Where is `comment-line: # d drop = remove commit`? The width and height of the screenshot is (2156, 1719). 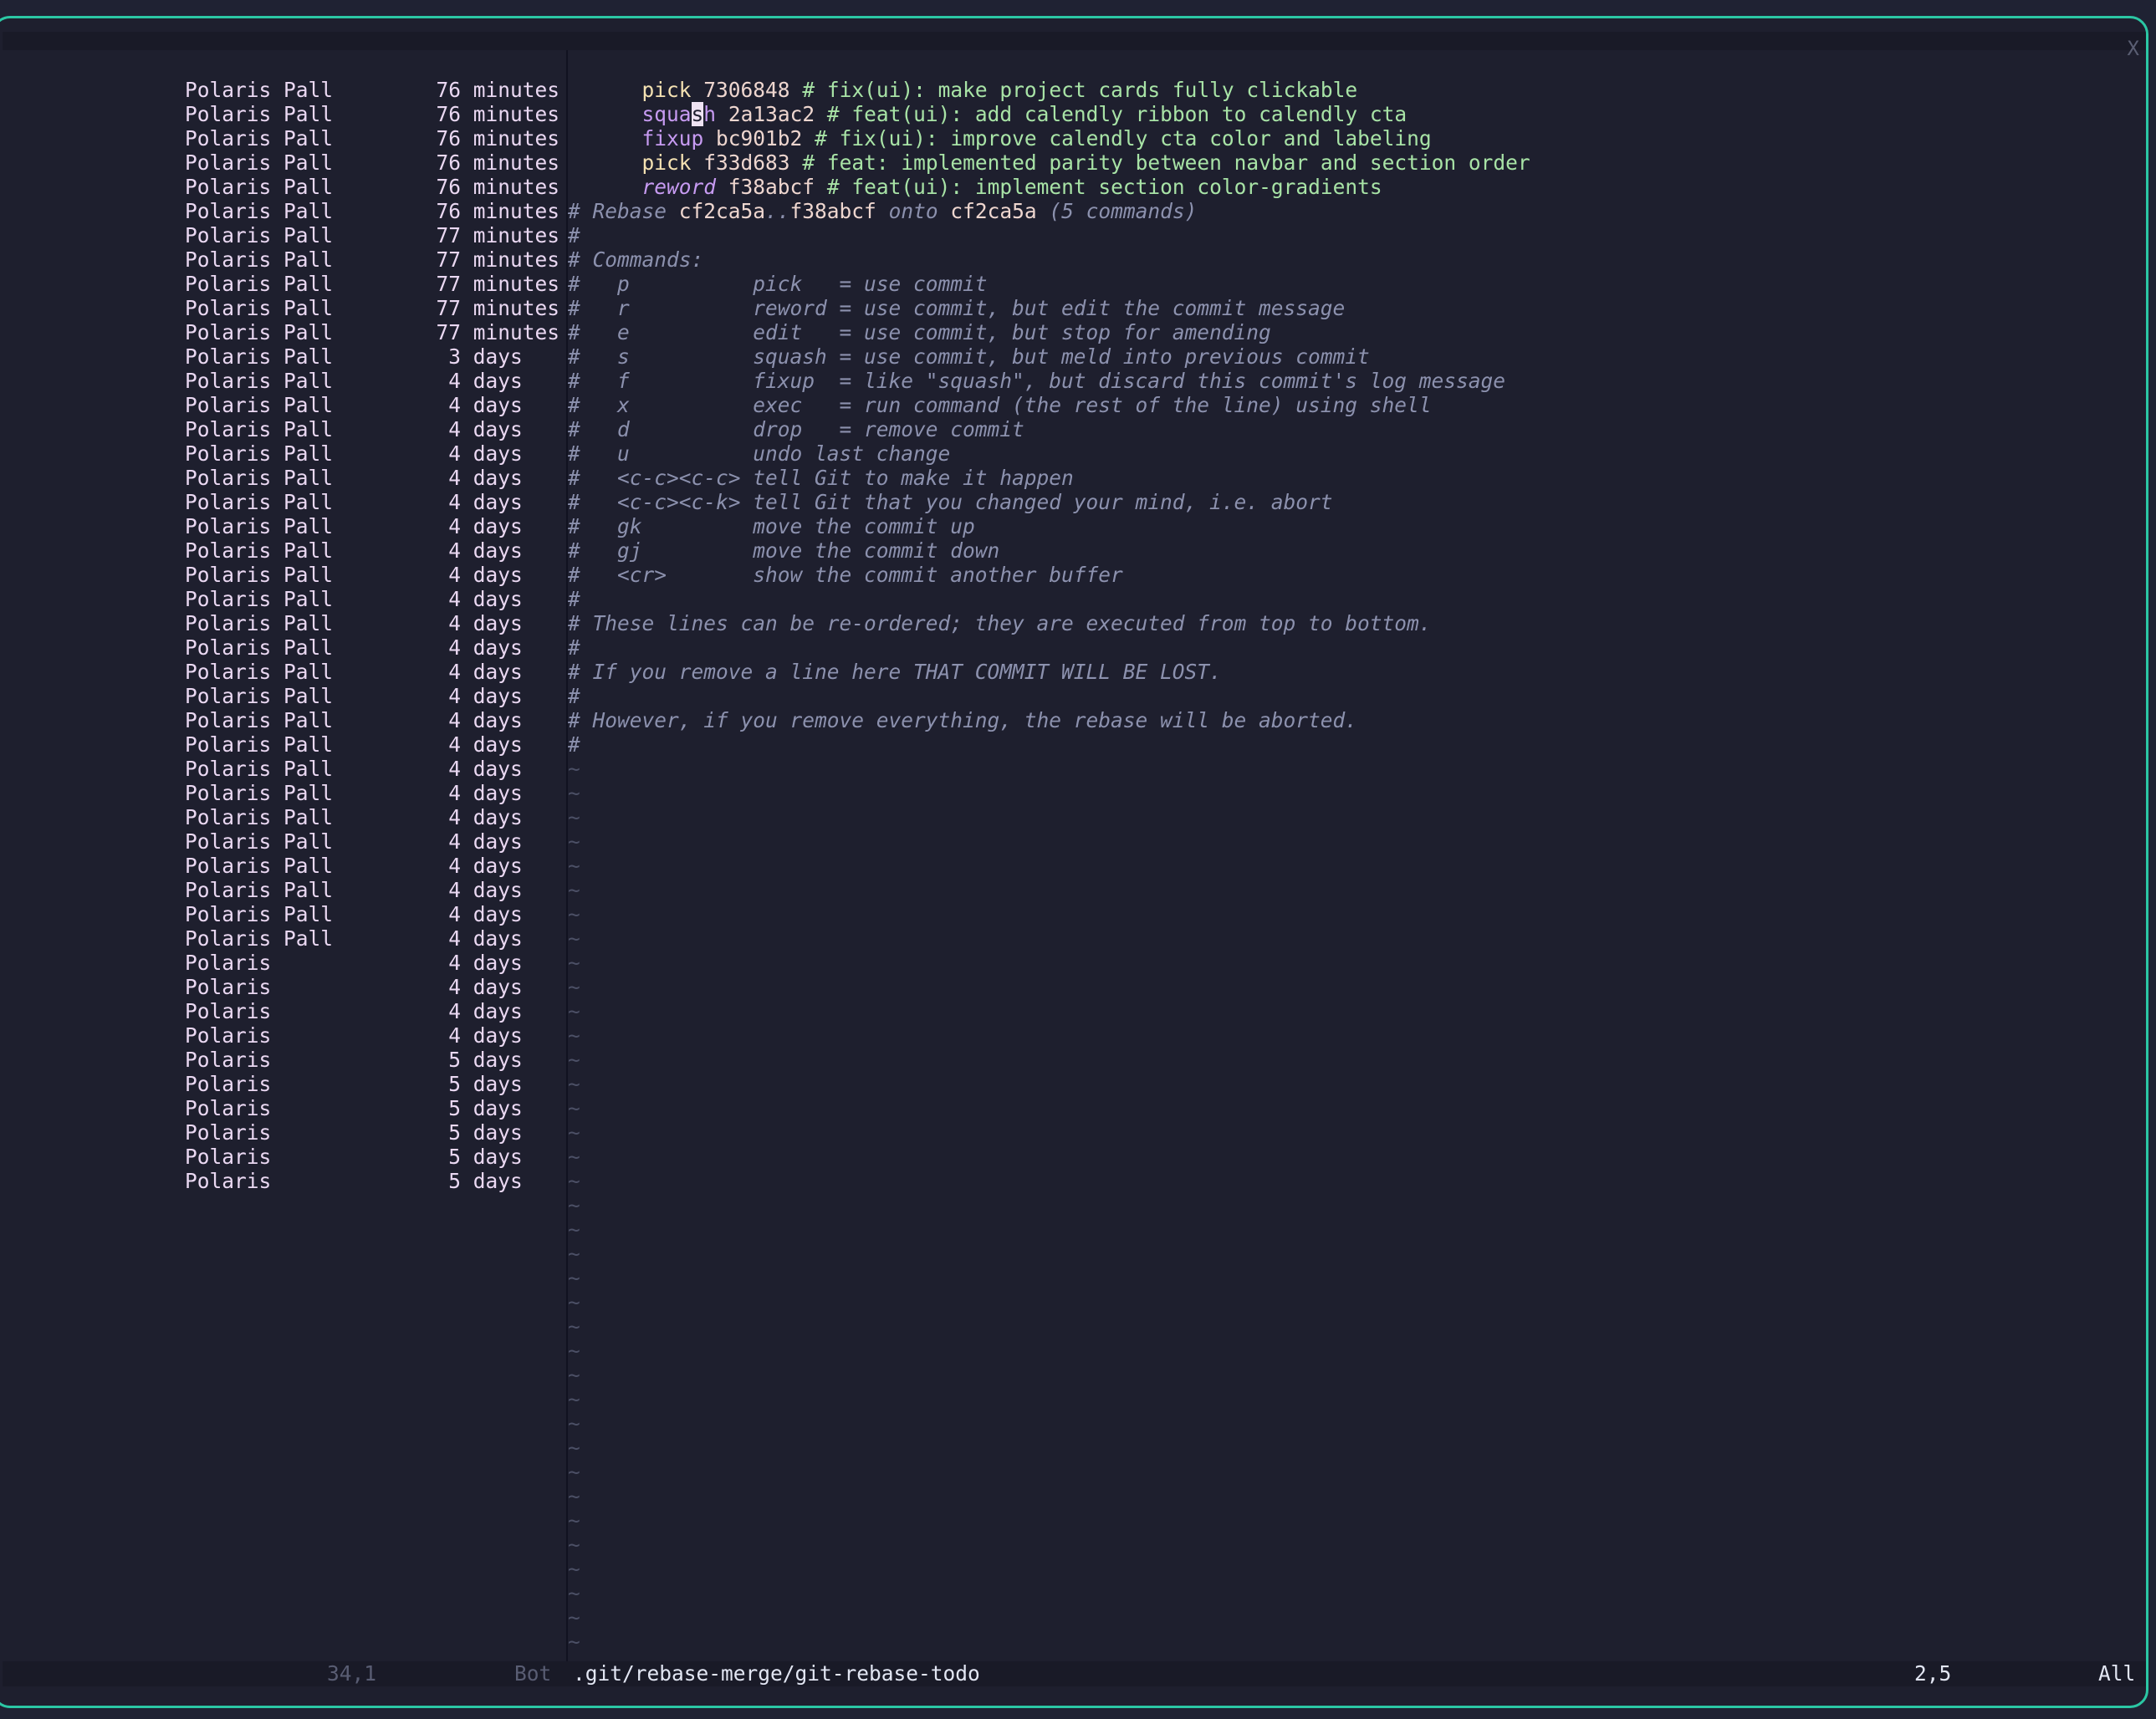 comment-line: # d drop = remove commit is located at coordinates (1353, 429).